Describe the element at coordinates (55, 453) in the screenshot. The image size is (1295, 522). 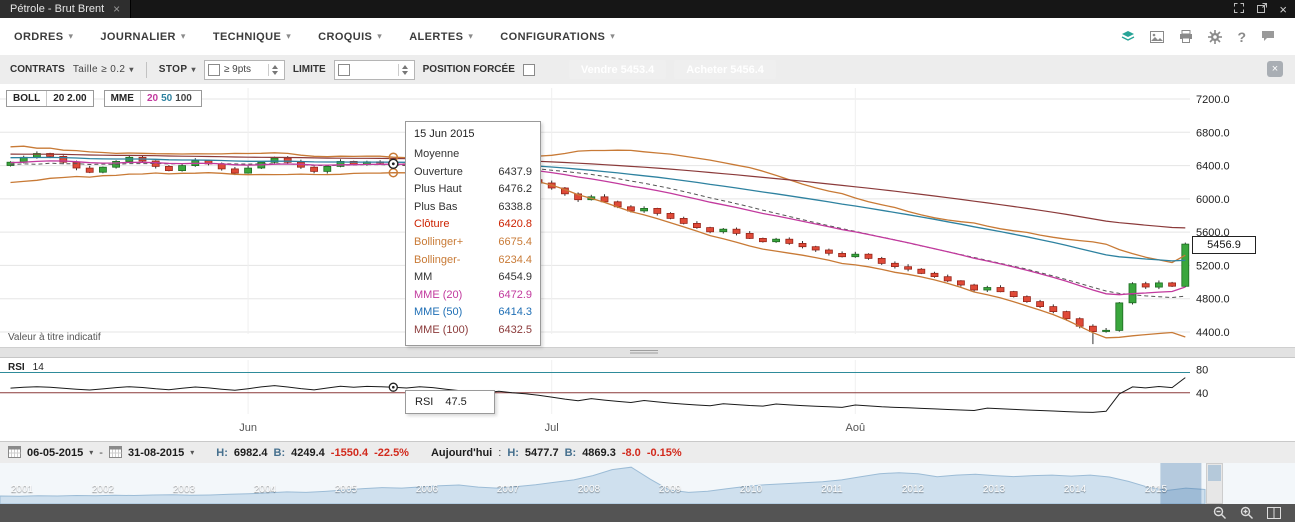
I see `date-from: 06-05-2015` at that location.